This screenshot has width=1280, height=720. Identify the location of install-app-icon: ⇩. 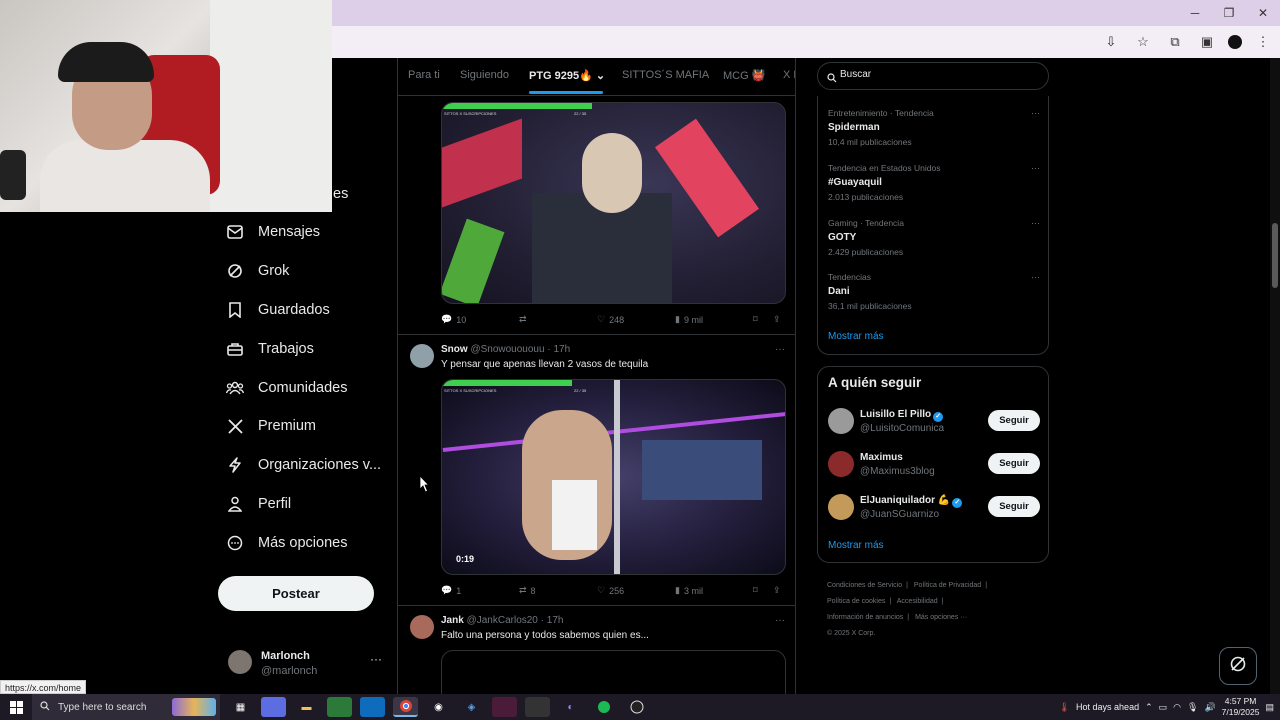
(1111, 42).